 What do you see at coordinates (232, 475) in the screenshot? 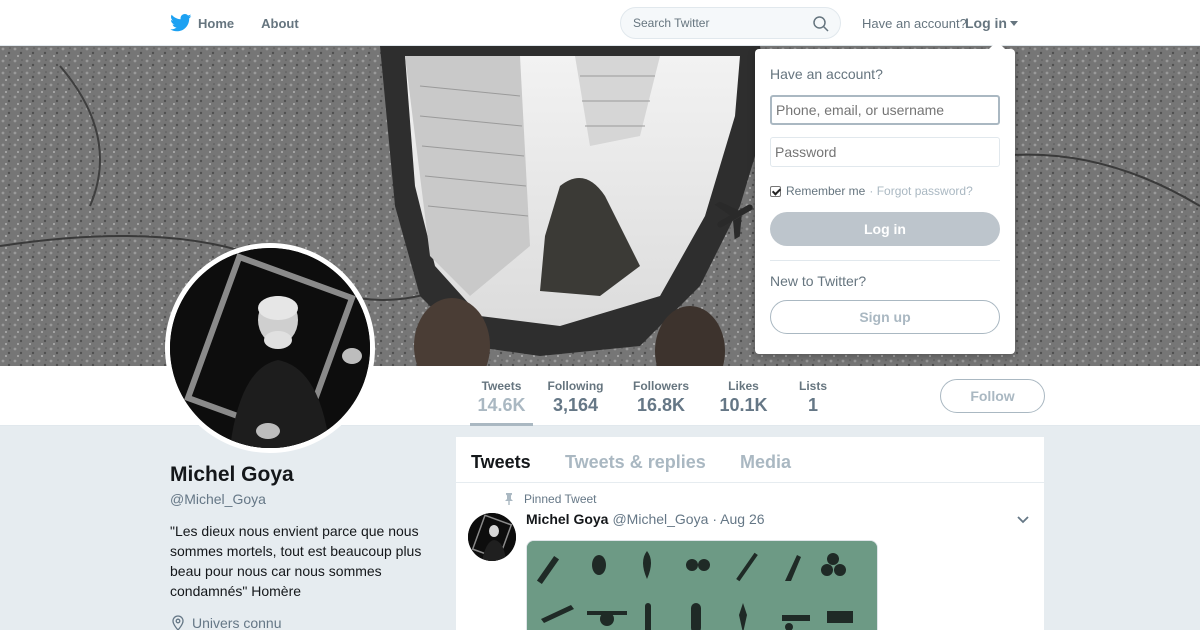
I see `profile-name: Michel Goya` at bounding box center [232, 475].